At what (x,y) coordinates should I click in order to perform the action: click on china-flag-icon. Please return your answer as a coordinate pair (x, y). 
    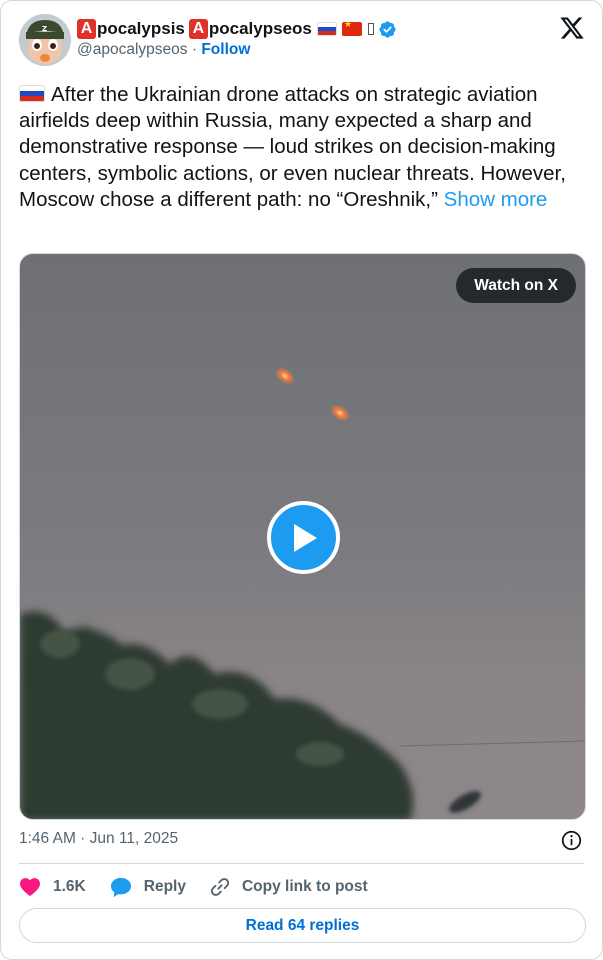
    Looking at the image, I should click on (351, 29).